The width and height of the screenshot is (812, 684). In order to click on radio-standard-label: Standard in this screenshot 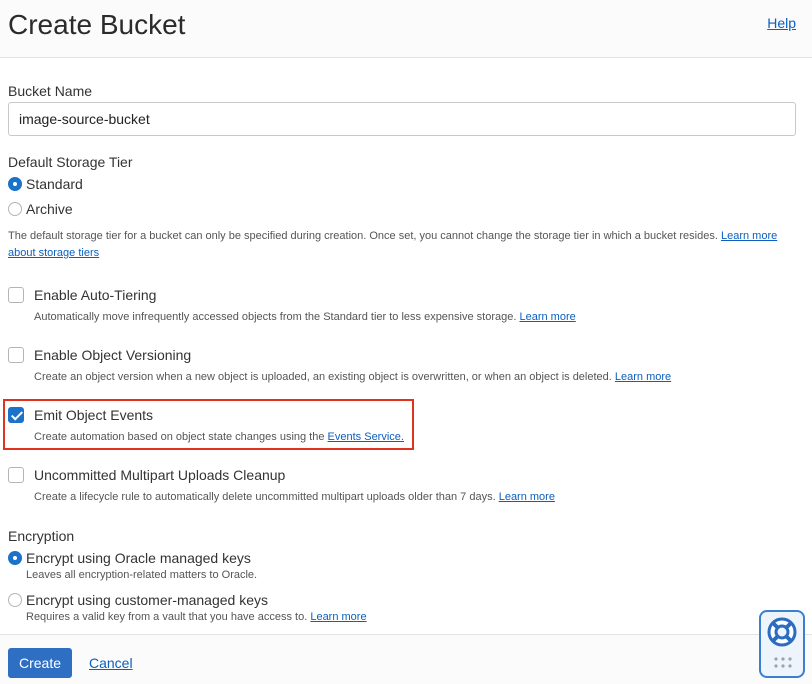, I will do `click(54, 184)`.